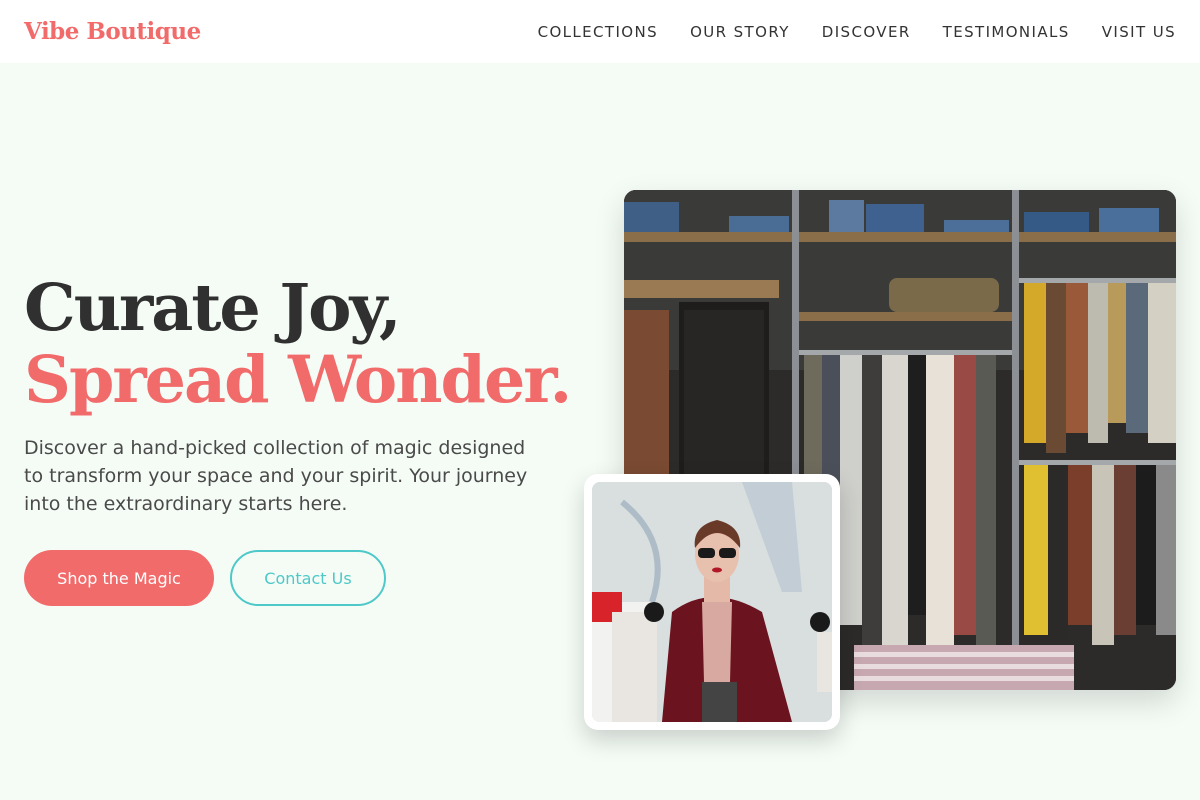 The image size is (1200, 800). I want to click on shopper-photo-inner, so click(712, 602).